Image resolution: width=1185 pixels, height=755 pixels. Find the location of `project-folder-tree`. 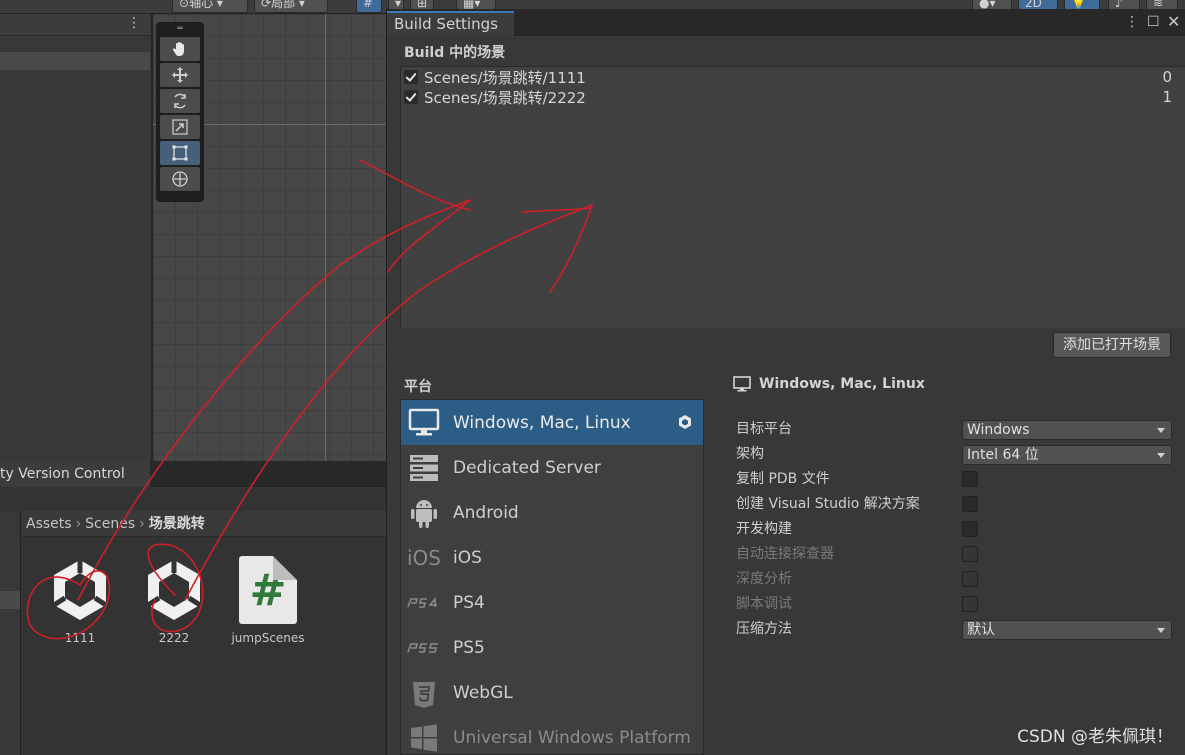

project-folder-tree is located at coordinates (10, 633).